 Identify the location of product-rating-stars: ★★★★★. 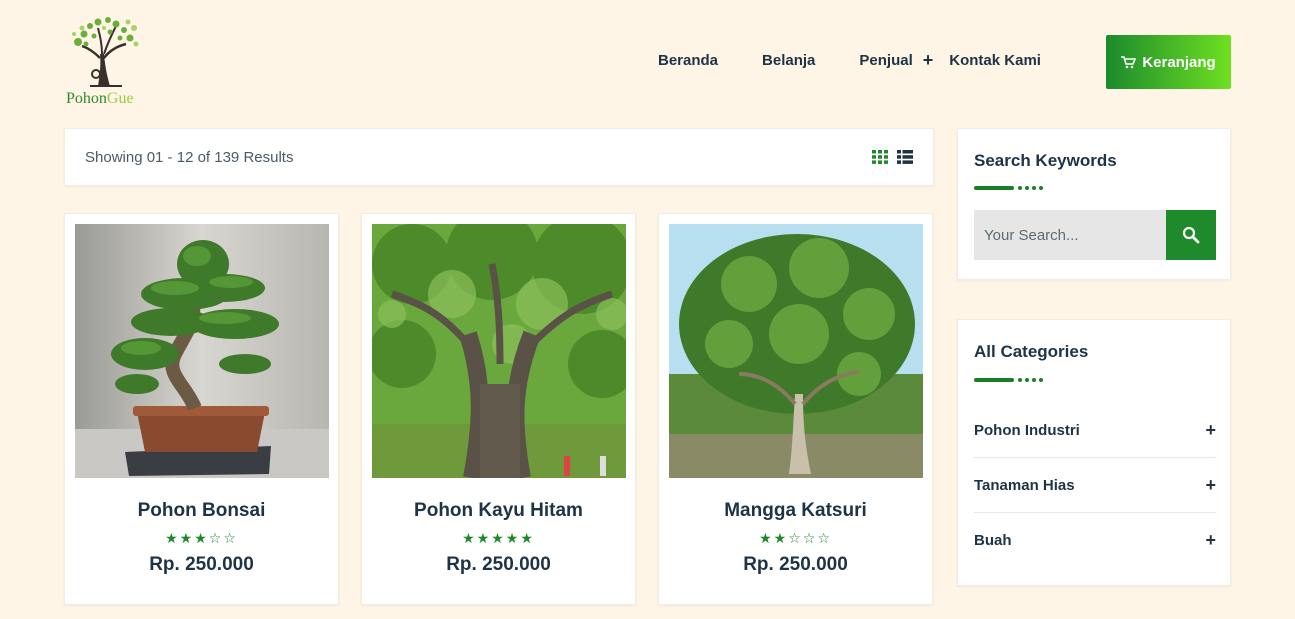
(498, 538).